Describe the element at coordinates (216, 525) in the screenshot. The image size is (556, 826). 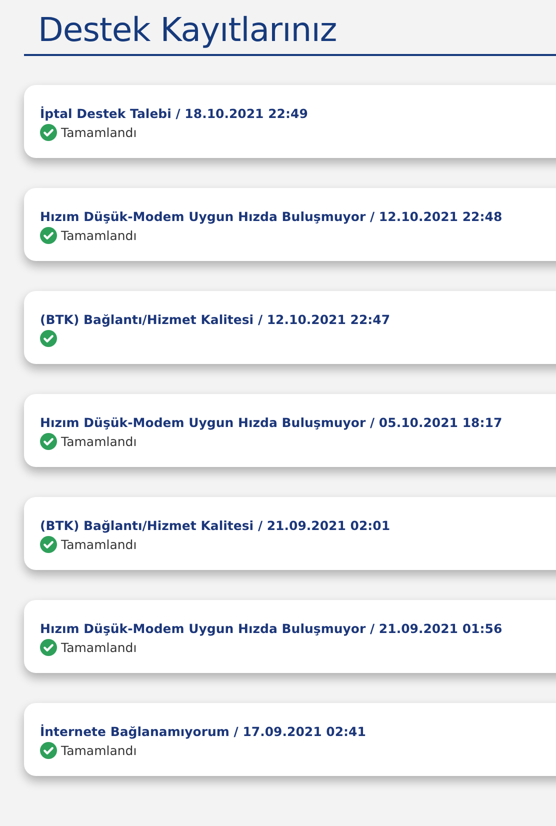
I see `ticket-title: (BTK) Bağlantı/Hizmet Kalitesi / 21.09.2021 02:01` at that location.